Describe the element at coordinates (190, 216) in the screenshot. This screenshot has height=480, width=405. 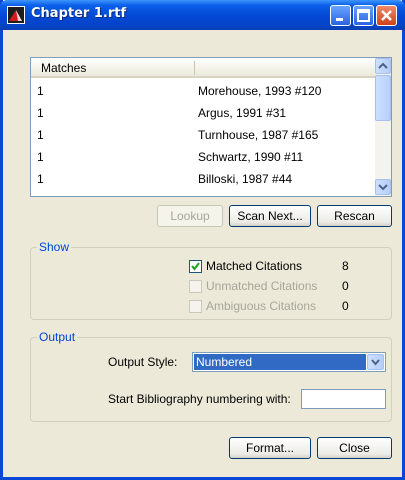
I see `lookup-button: Lookup` at that location.